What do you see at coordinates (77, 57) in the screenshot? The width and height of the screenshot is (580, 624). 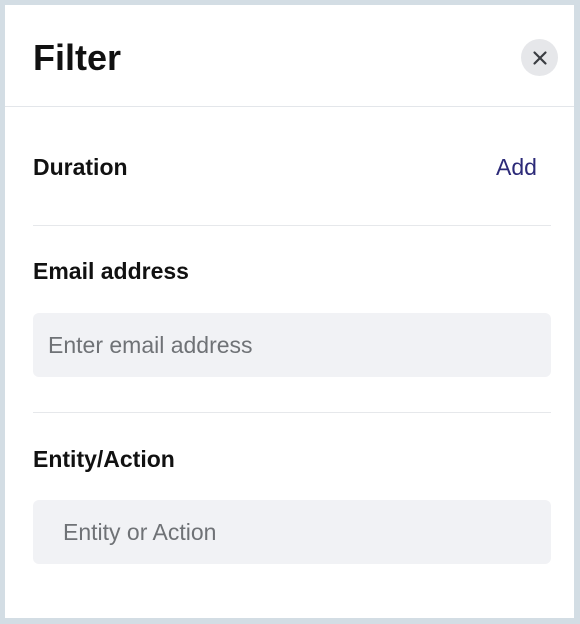 I see `page-title: Filter` at bounding box center [77, 57].